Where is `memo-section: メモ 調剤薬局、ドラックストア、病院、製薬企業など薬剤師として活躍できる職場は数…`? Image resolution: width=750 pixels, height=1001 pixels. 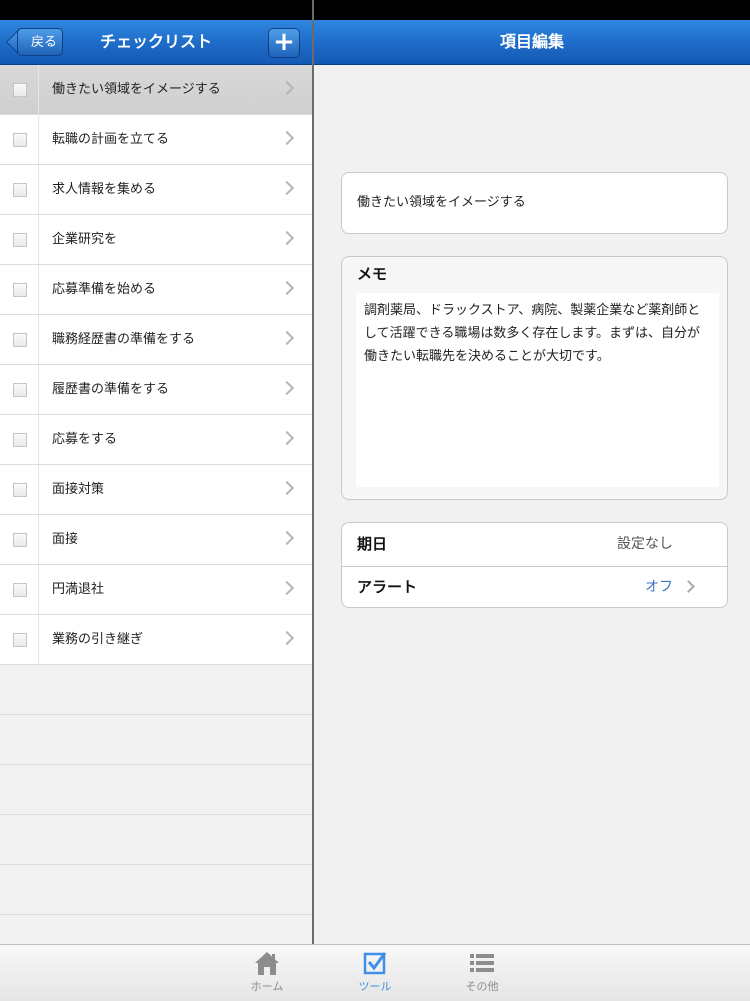 memo-section: メモ 調剤薬局、ドラックストア、病院、製薬企業など薬剤師として活躍できる職場は数… is located at coordinates (534, 378).